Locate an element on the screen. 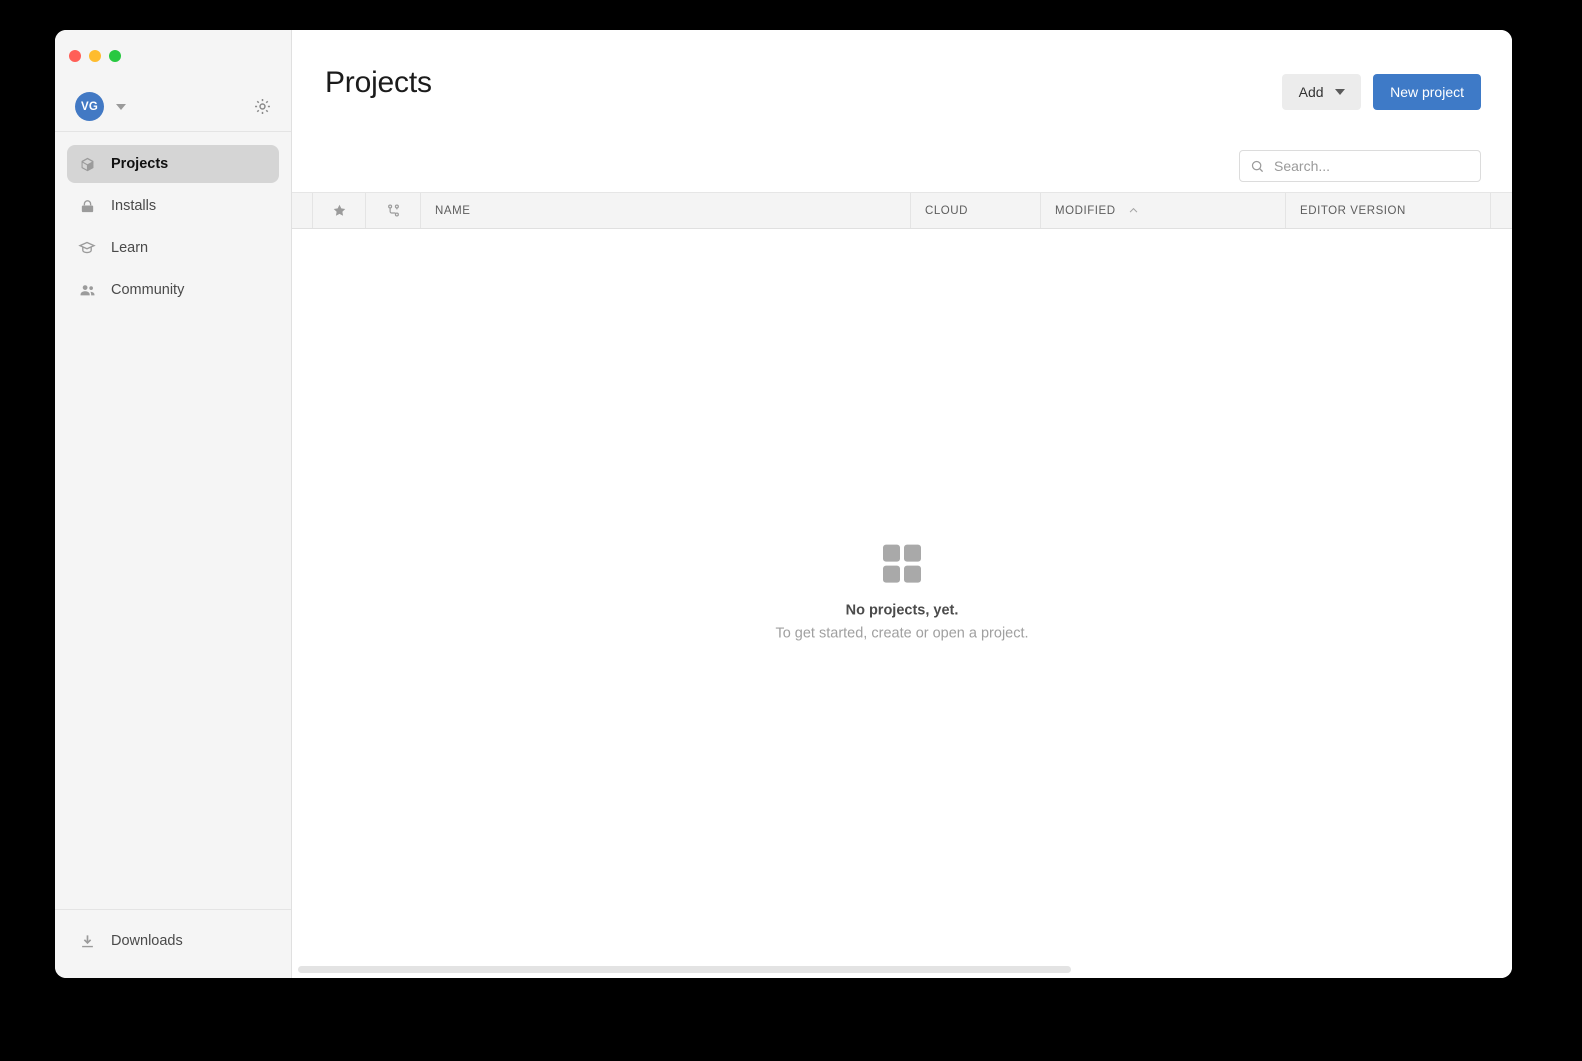  sidebar-item-learn: Learn is located at coordinates (173, 248).